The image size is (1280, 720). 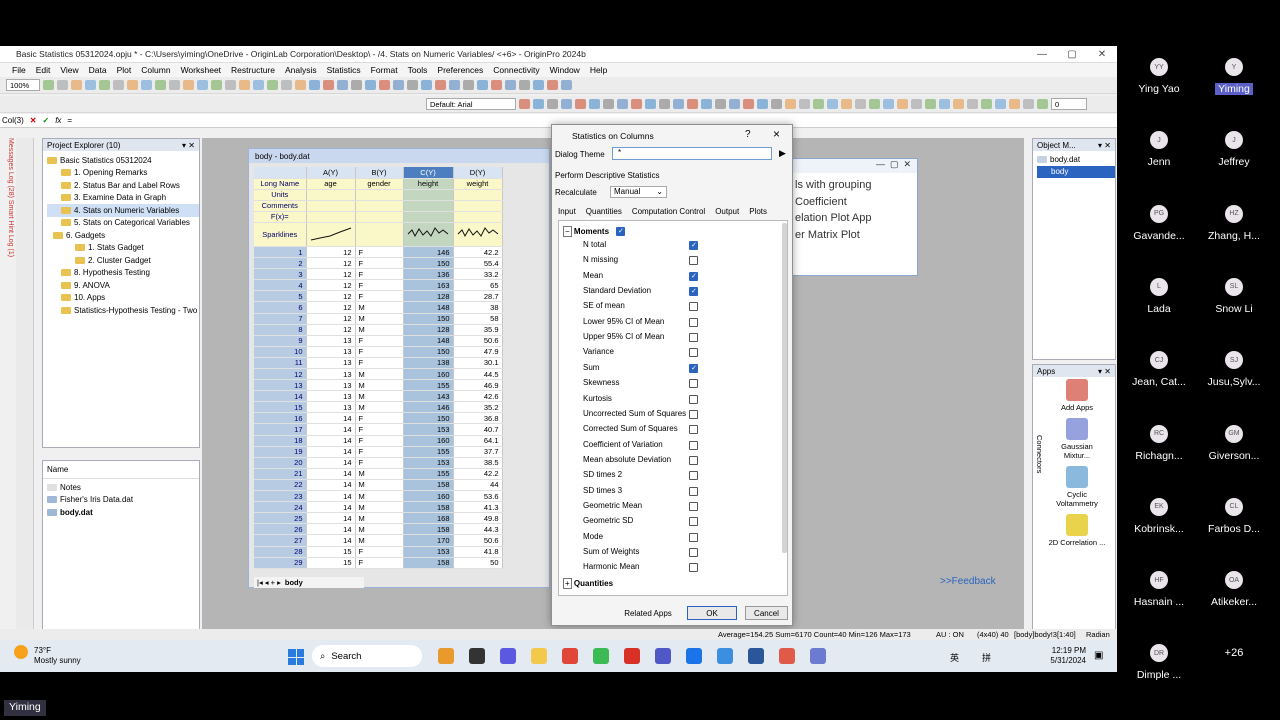 What do you see at coordinates (25, 398) in the screenshot?
I see `tools-toolbar` at bounding box center [25, 398].